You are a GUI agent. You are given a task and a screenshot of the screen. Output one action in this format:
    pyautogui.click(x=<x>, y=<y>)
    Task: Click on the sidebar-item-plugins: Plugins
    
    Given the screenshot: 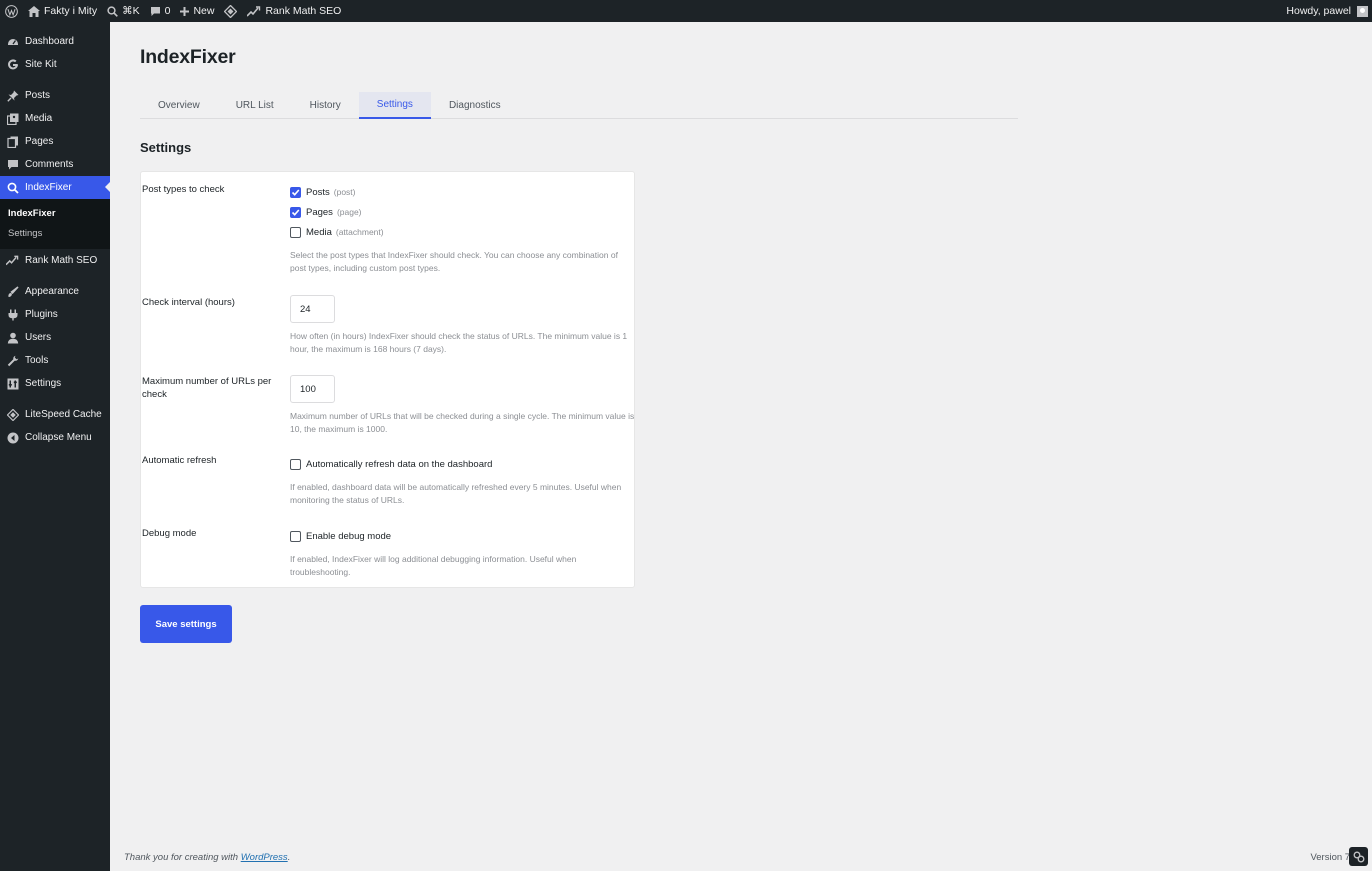 What is the action you would take?
    pyautogui.click(x=55, y=314)
    